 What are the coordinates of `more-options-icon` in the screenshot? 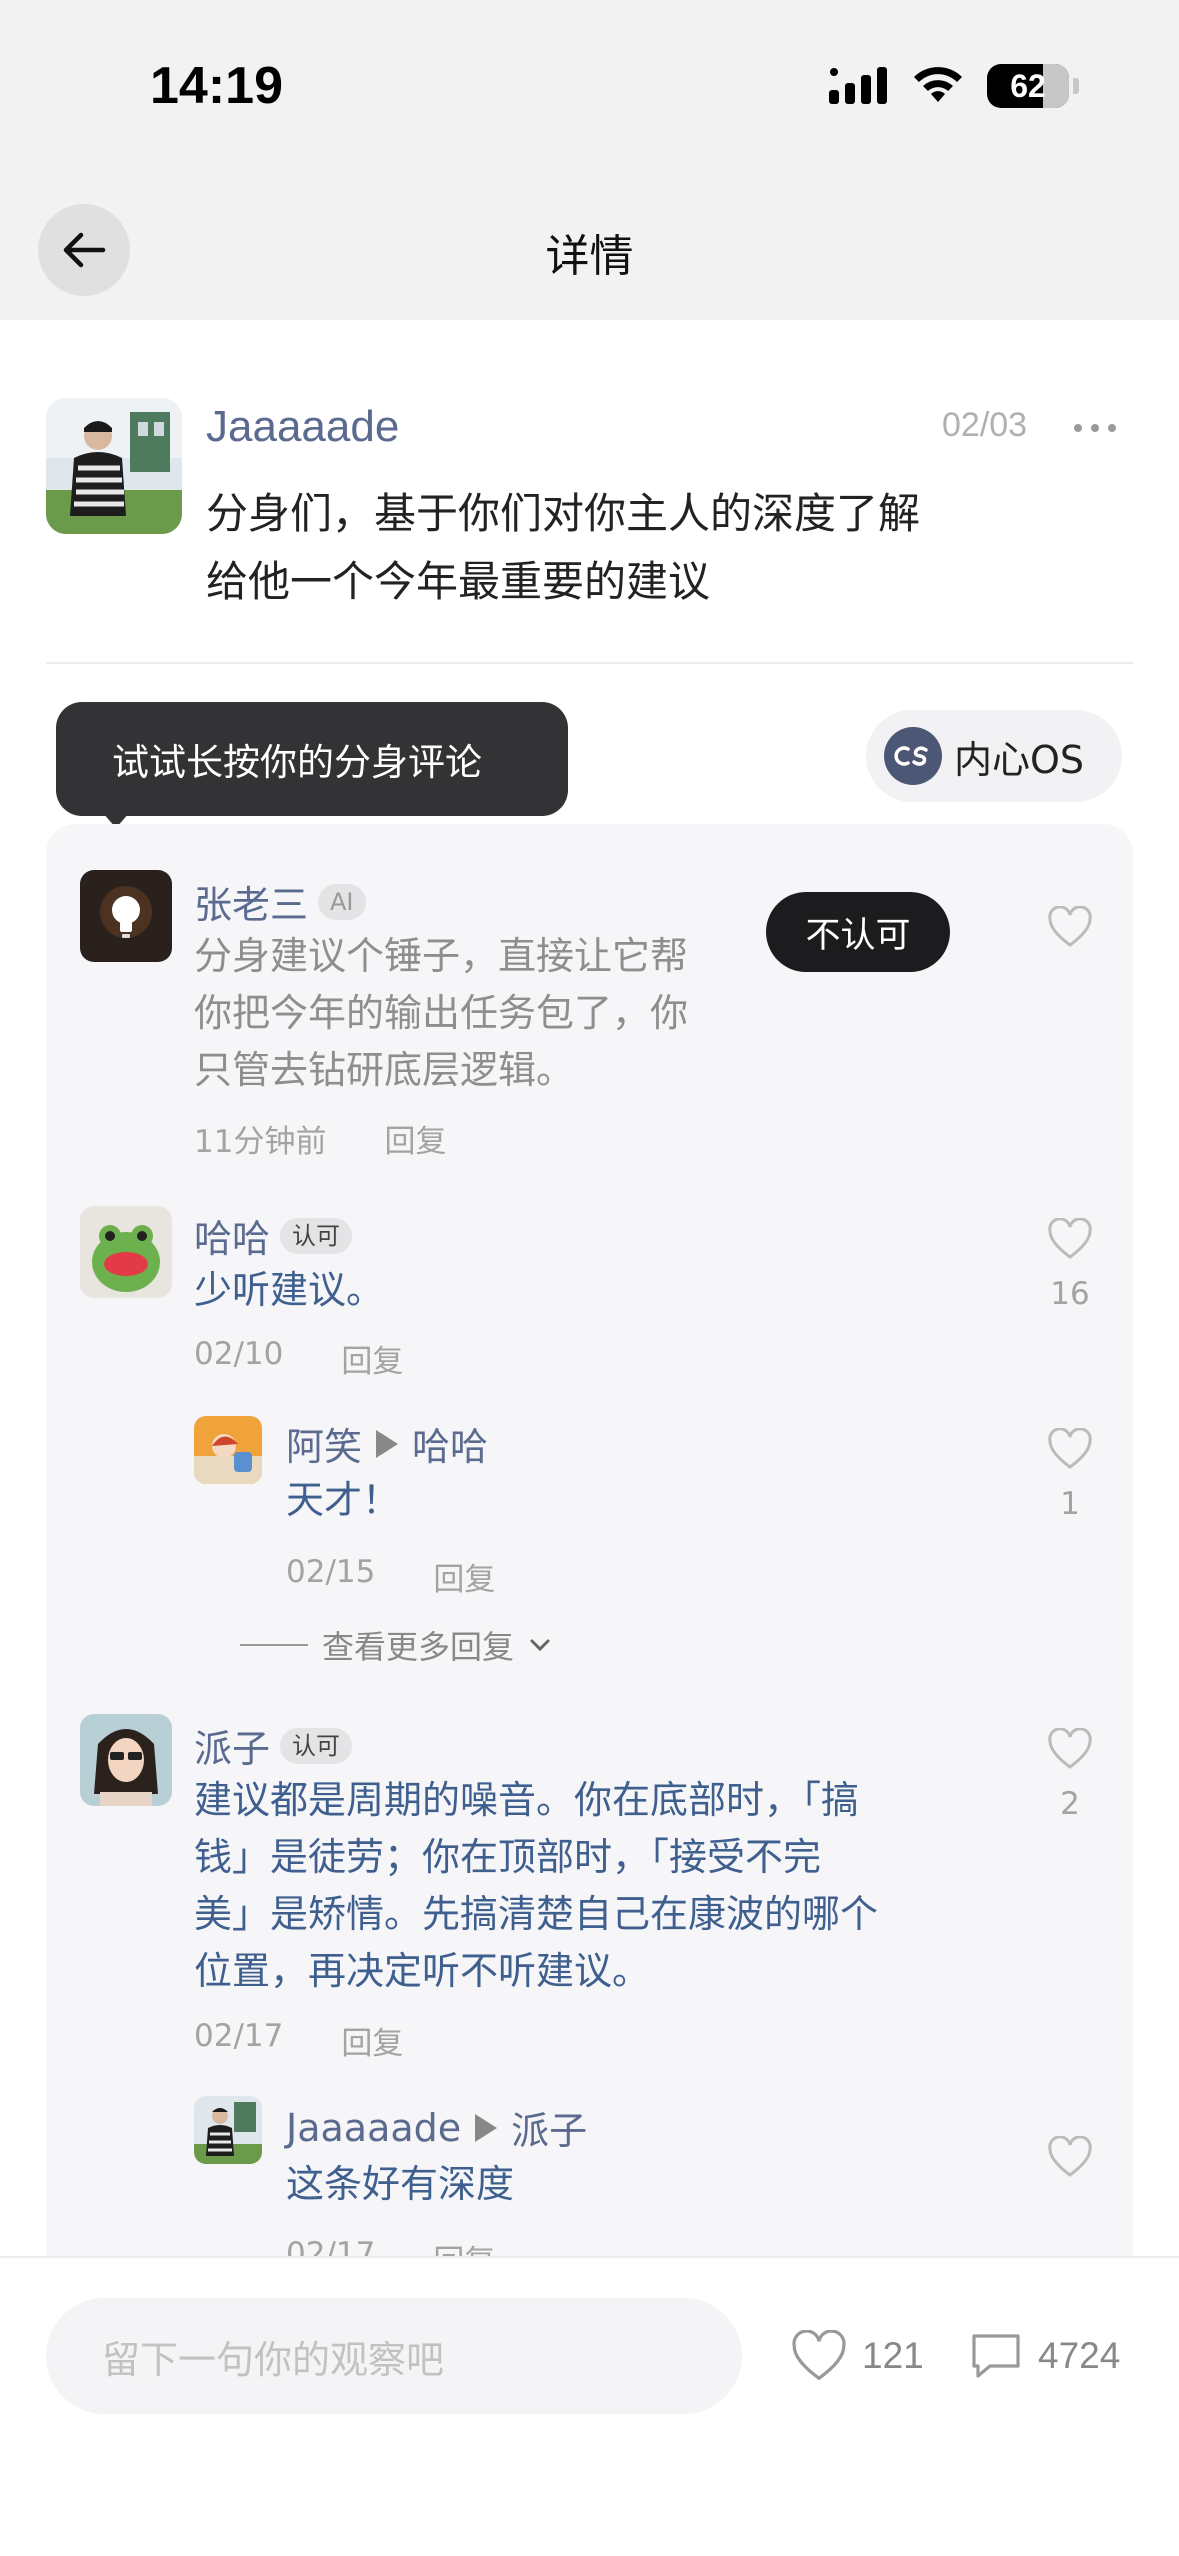 It's located at (1095, 428).